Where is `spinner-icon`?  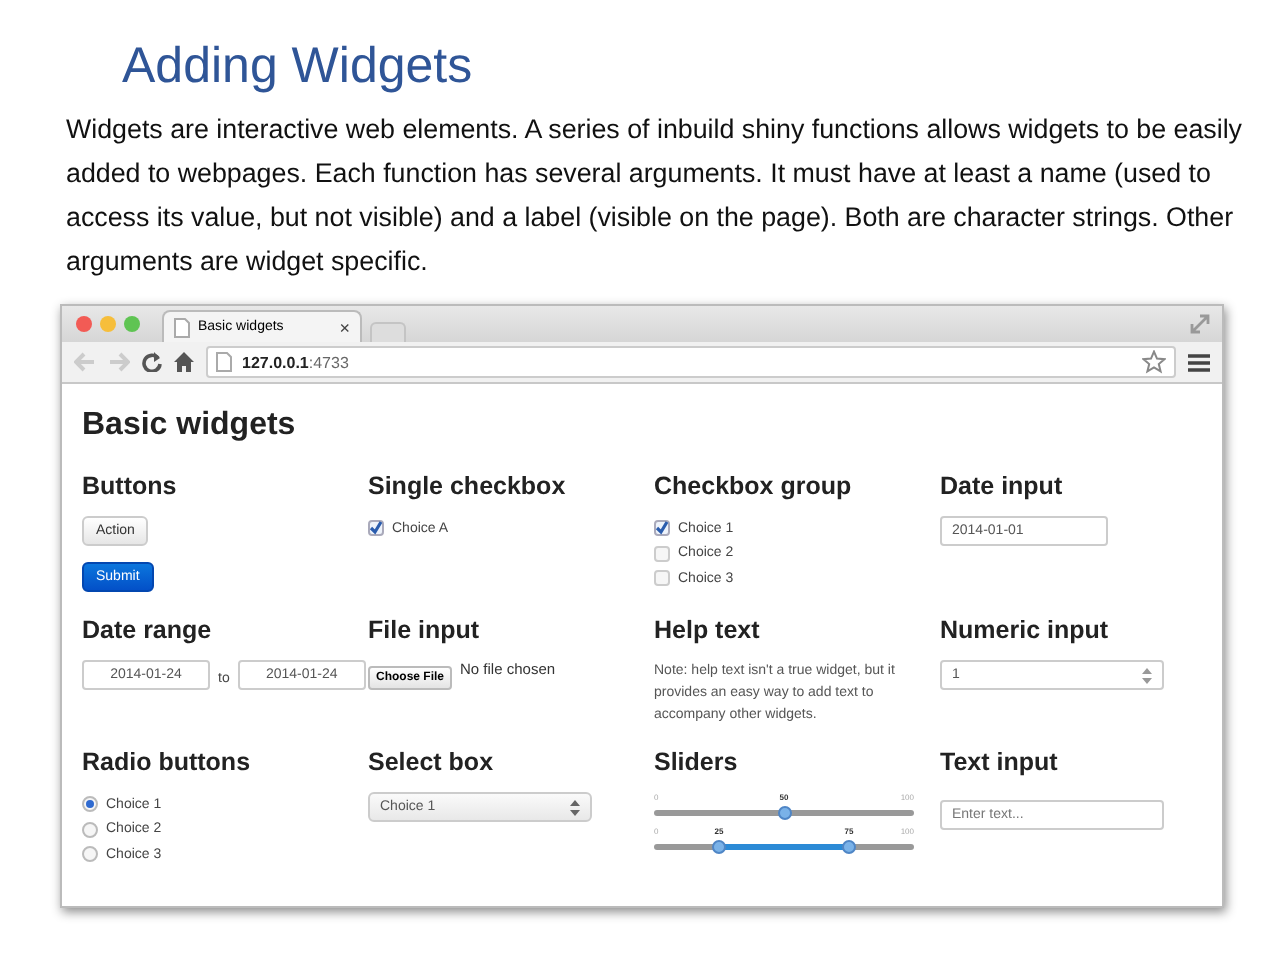 spinner-icon is located at coordinates (1147, 675).